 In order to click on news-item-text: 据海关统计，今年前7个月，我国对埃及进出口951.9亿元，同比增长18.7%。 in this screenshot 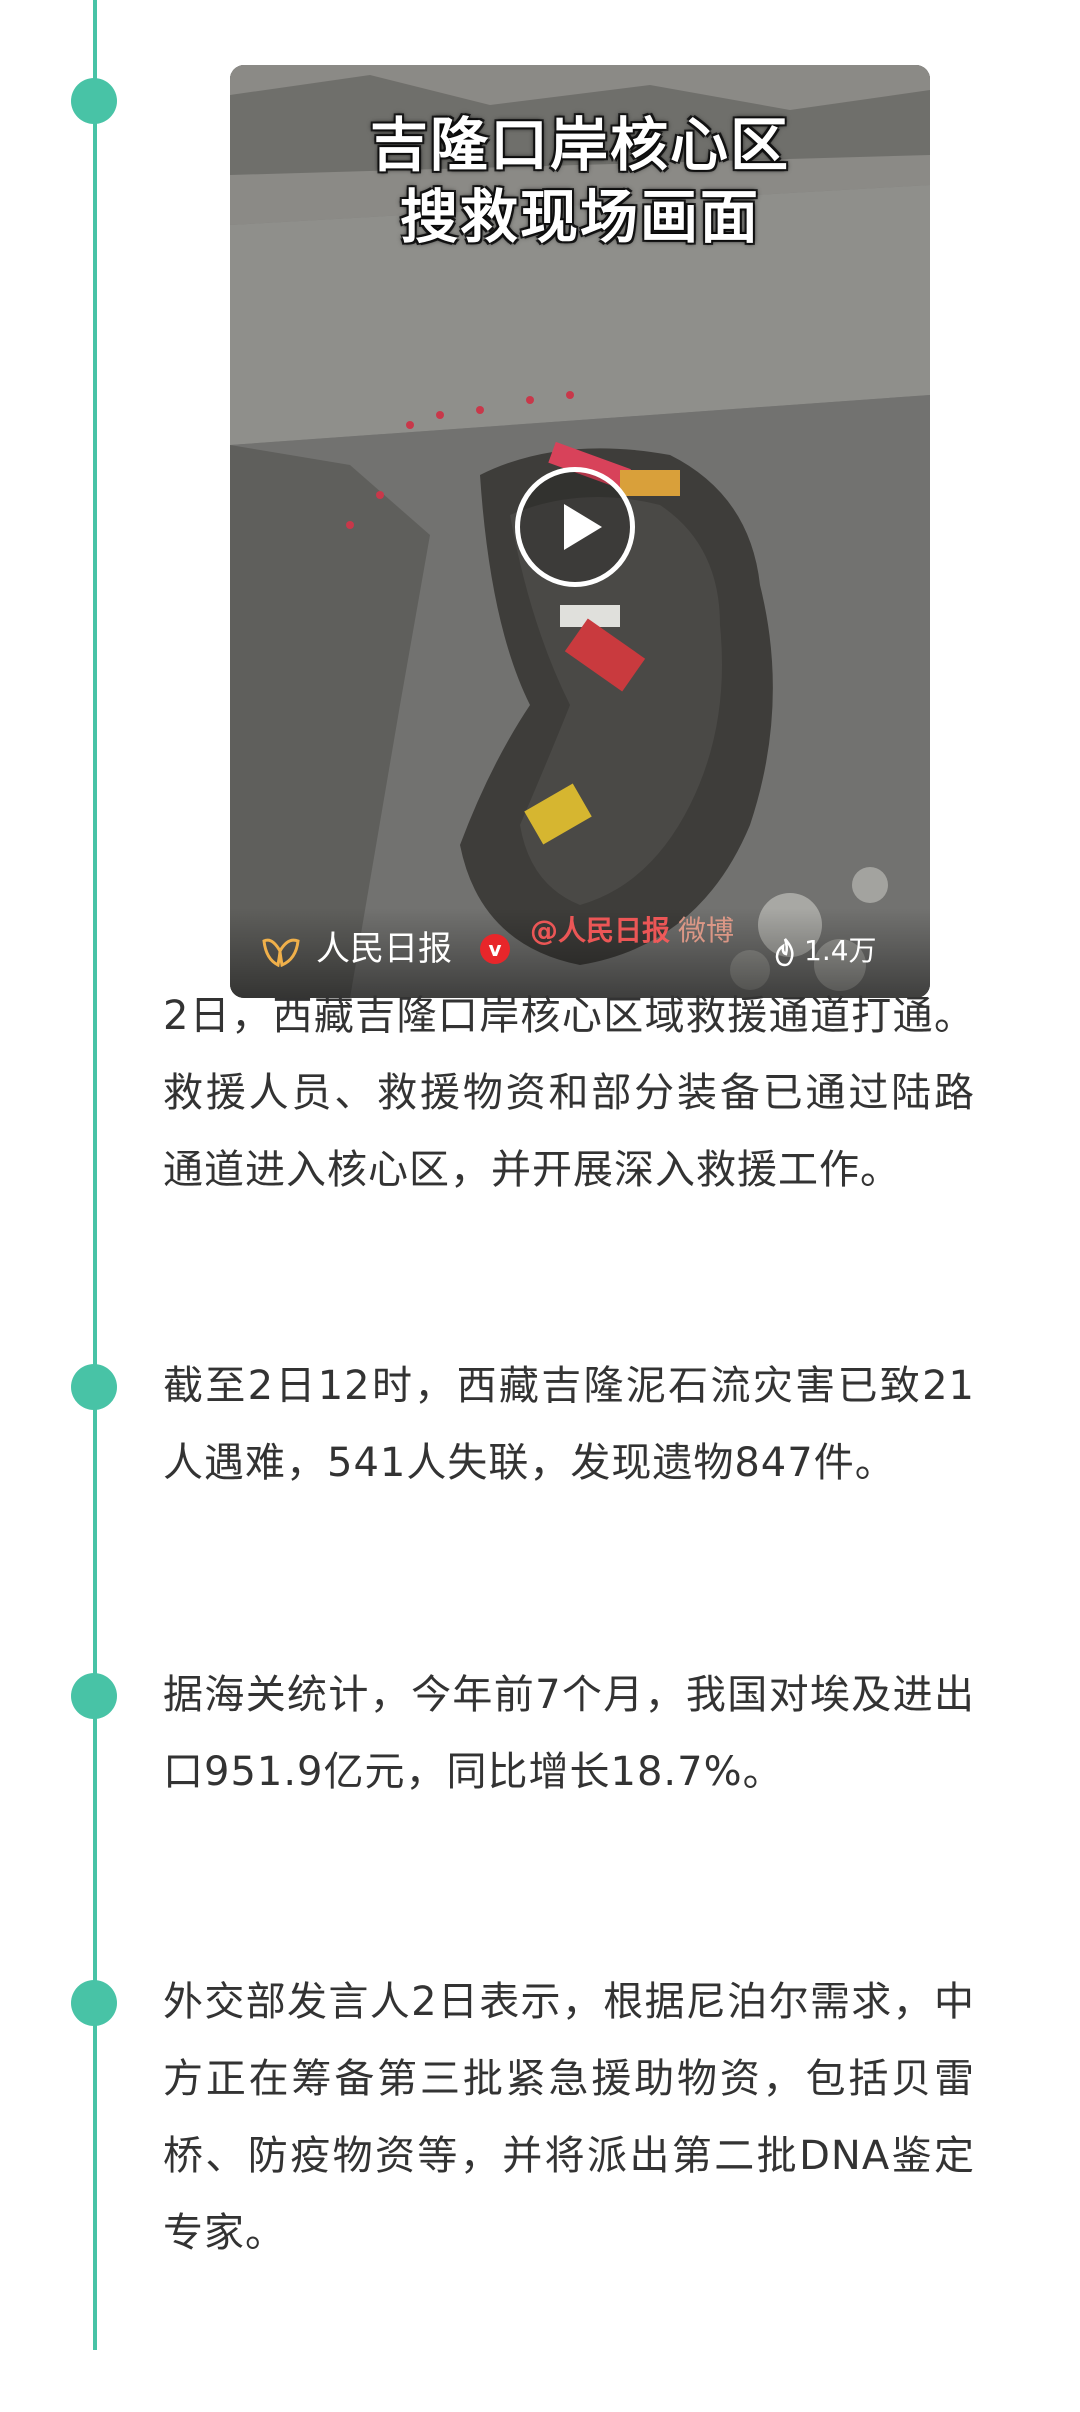, I will do `click(569, 1733)`.